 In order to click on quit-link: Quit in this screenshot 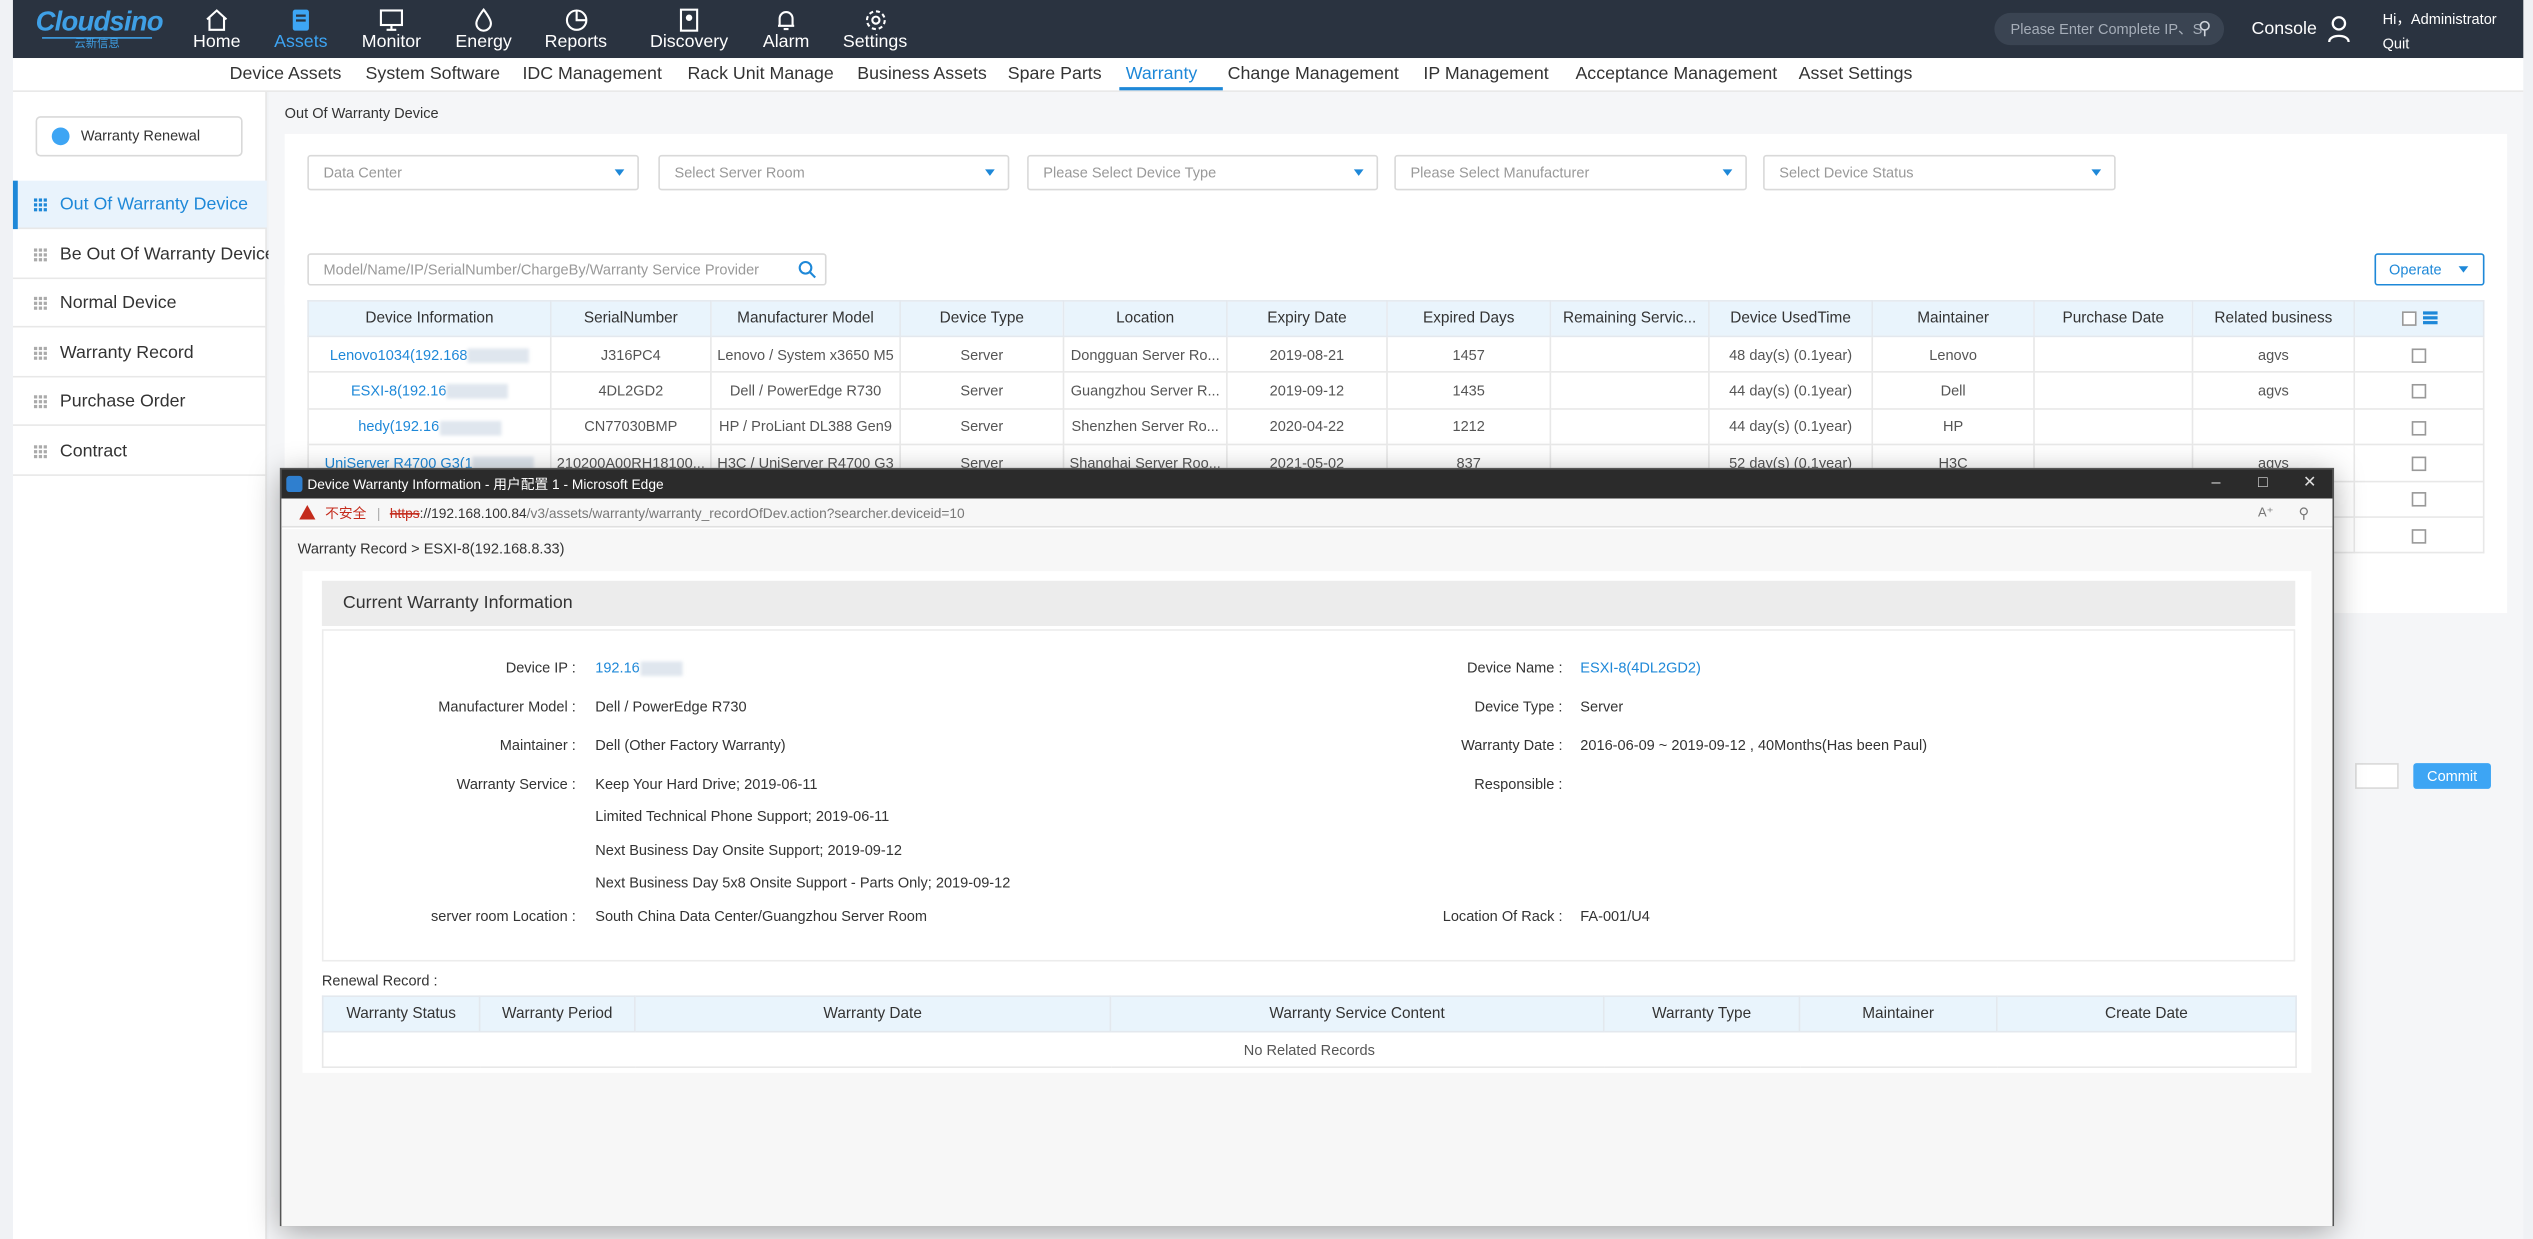, I will do `click(2440, 44)`.